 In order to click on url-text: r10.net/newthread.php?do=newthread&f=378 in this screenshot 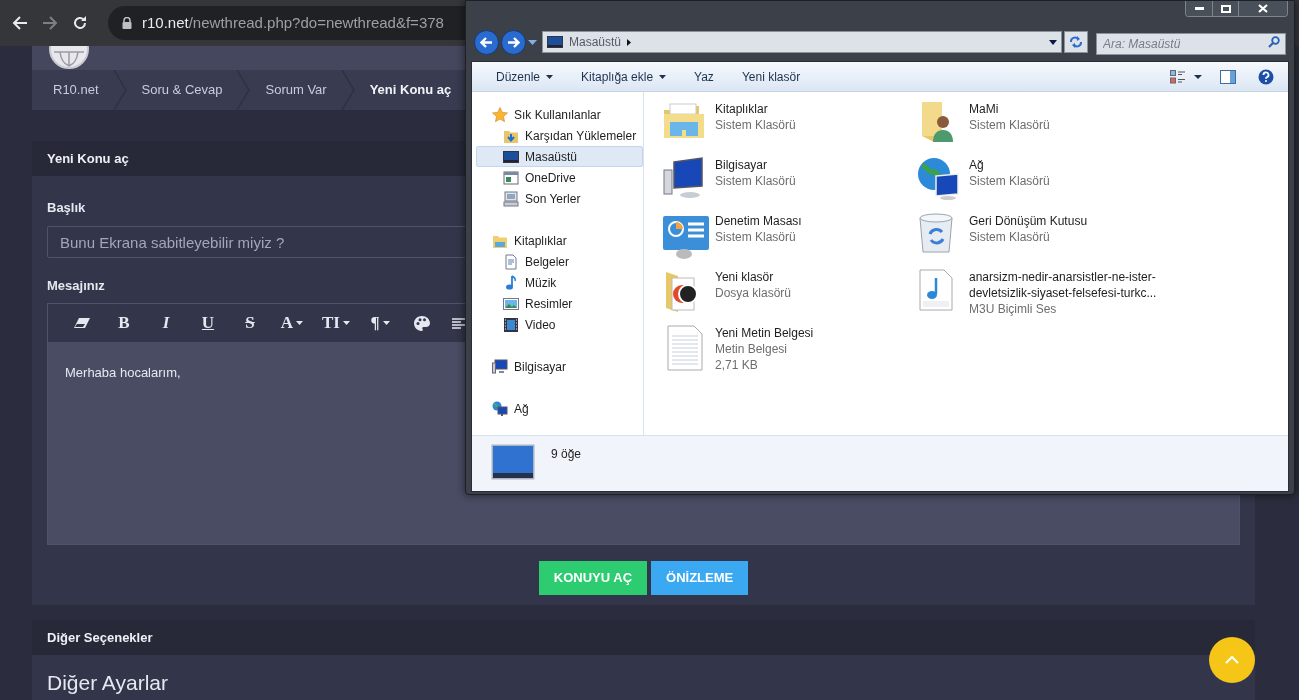, I will do `click(293, 22)`.